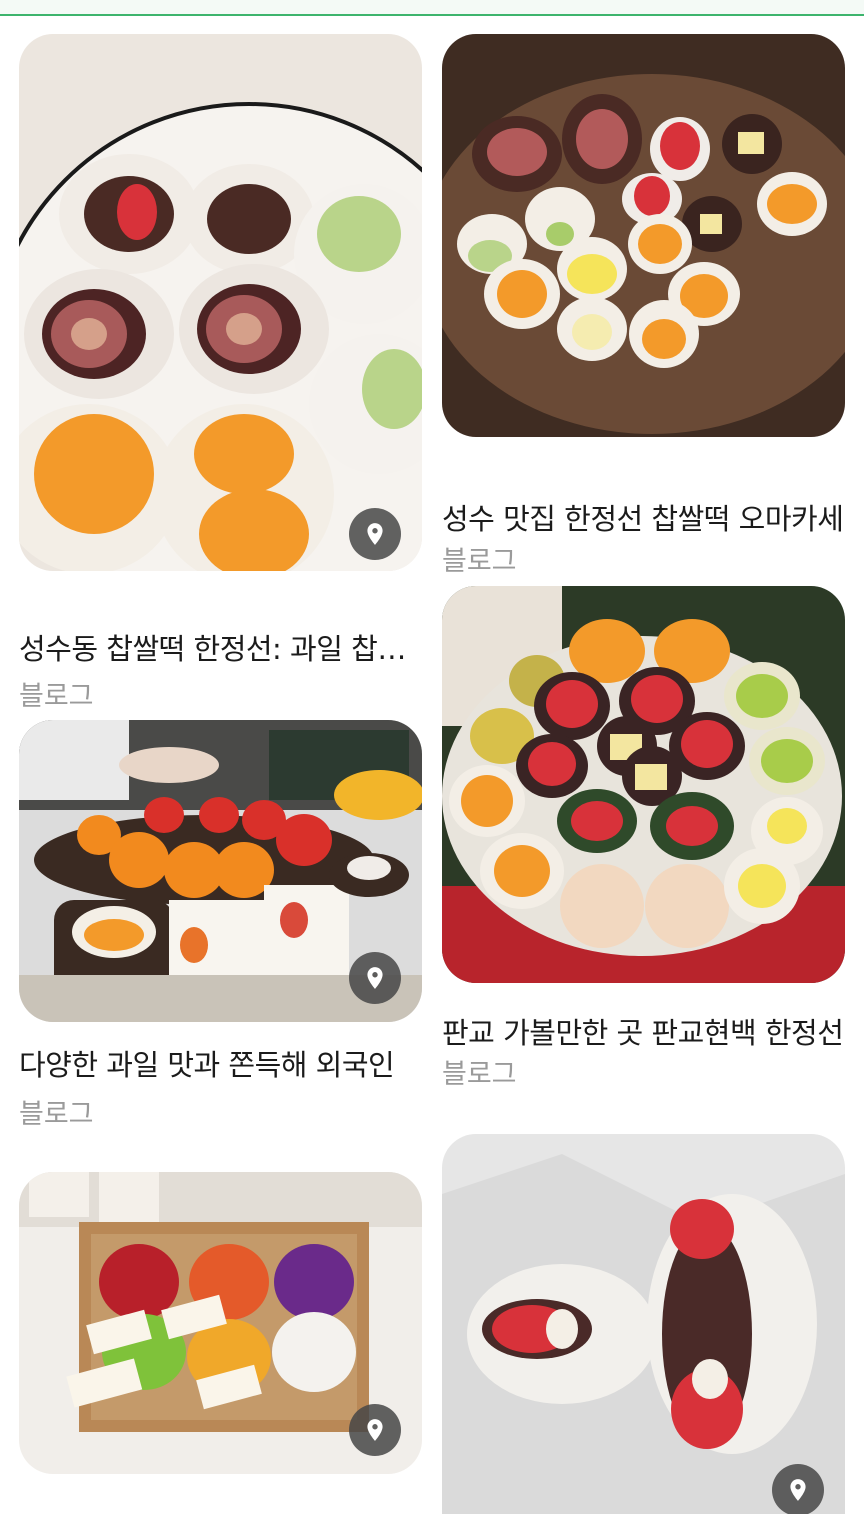 The image size is (864, 1514). What do you see at coordinates (432, 8) in the screenshot?
I see `top-divider` at bounding box center [432, 8].